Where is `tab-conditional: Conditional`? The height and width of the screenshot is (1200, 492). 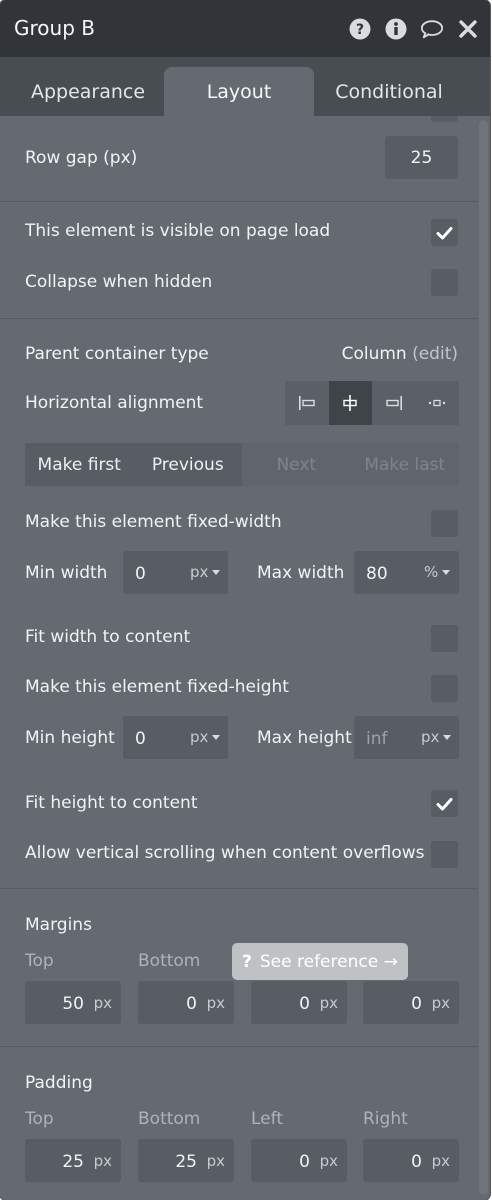
tab-conditional: Conditional is located at coordinates (389, 91).